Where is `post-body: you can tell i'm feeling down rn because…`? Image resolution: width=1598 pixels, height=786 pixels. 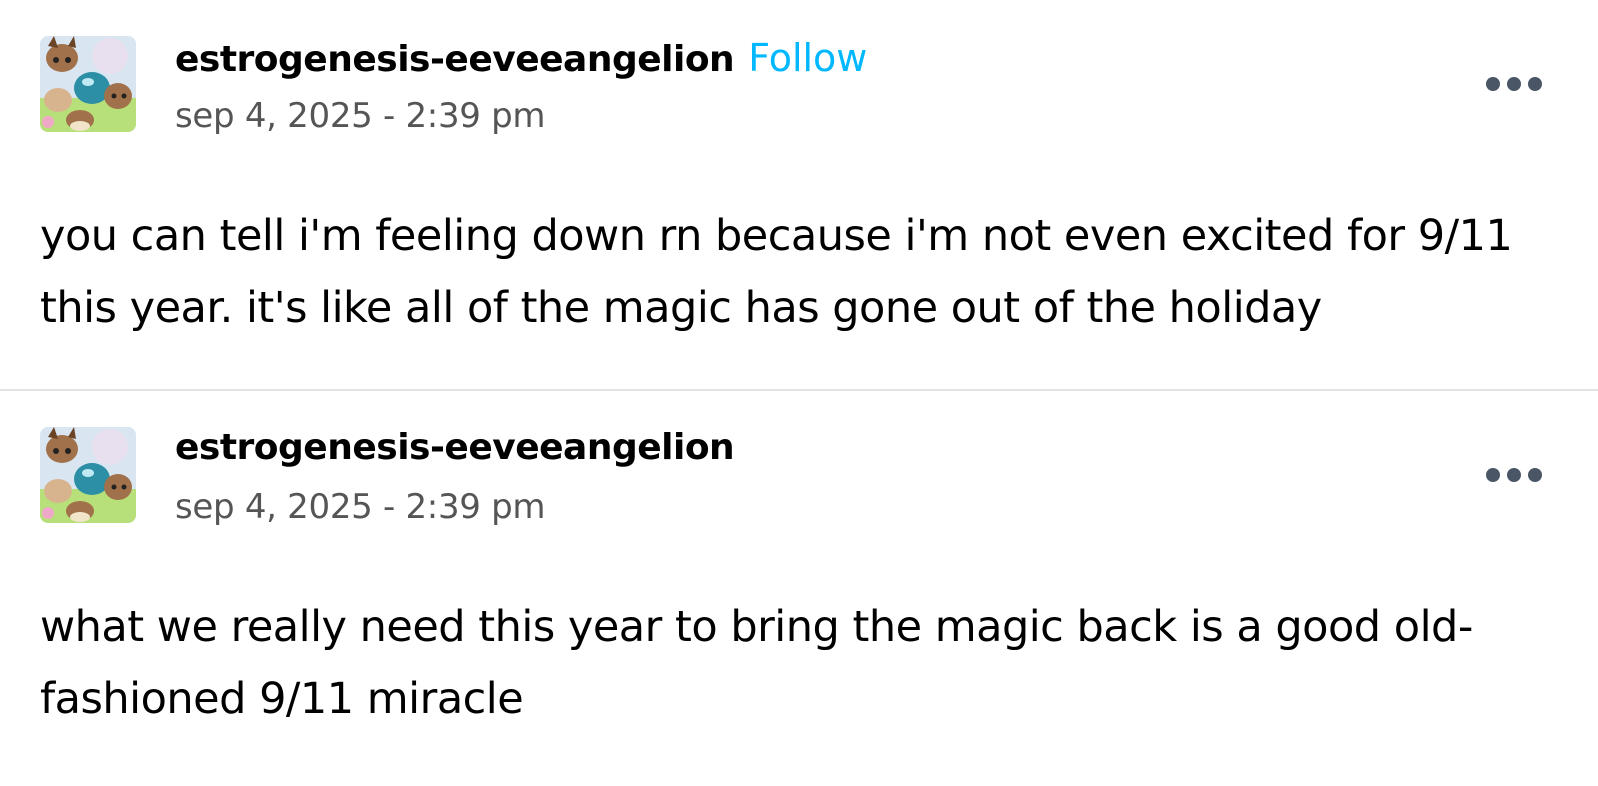 post-body: you can tell i'm feeling down rn because… is located at coordinates (776, 272).